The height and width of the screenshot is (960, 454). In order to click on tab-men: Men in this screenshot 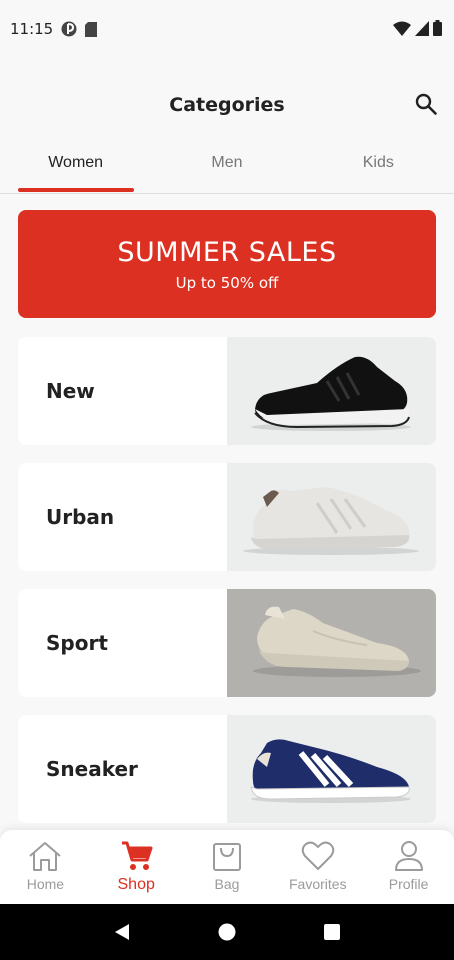, I will do `click(226, 167)`.